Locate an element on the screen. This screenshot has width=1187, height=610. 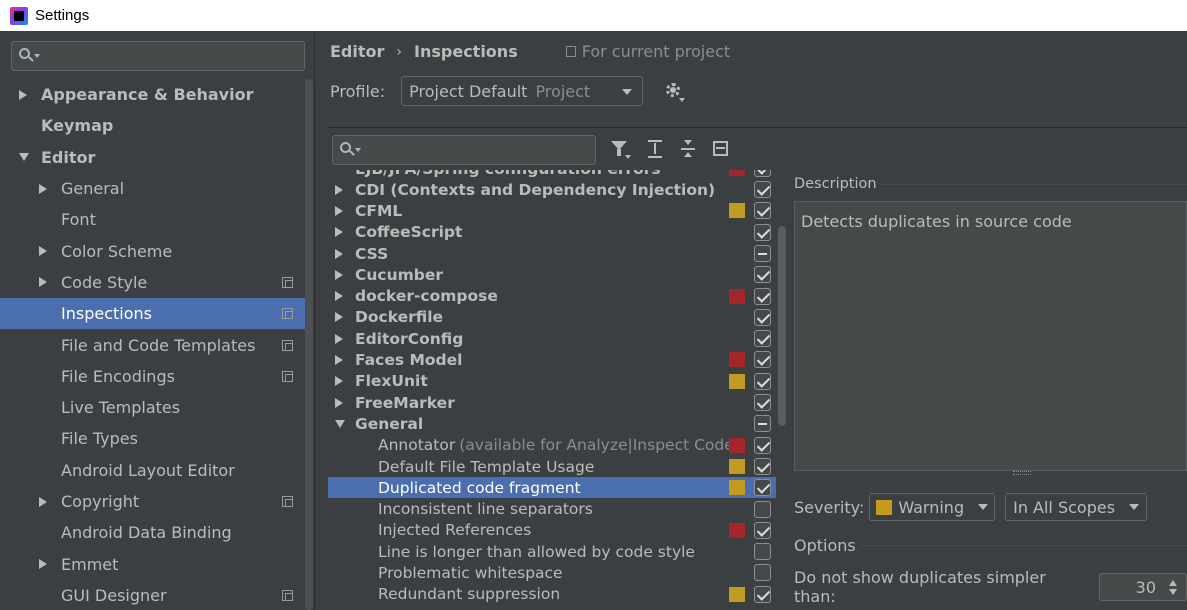
inspection-group-row: CSS is located at coordinates (552, 253).